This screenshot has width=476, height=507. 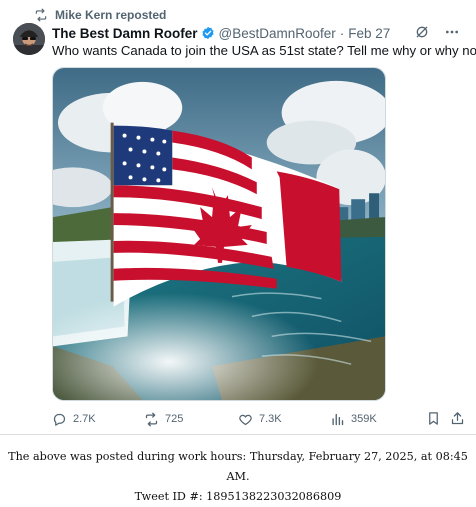 What do you see at coordinates (270, 419) in the screenshot?
I see `like-count: 7.3K` at bounding box center [270, 419].